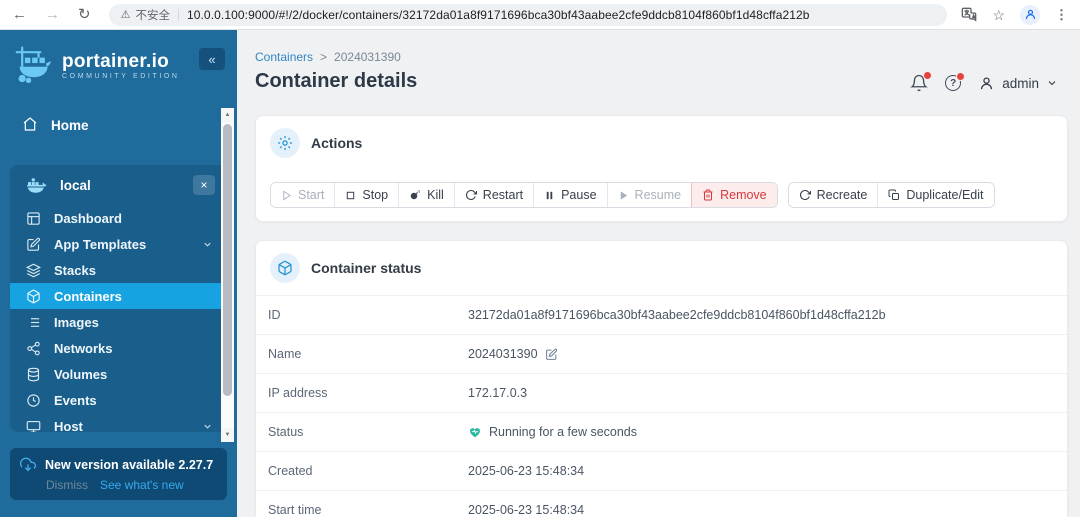 The width and height of the screenshot is (1080, 517). Describe the element at coordinates (227, 115) in the screenshot. I see `scroll-up-arrow: ▲` at that location.